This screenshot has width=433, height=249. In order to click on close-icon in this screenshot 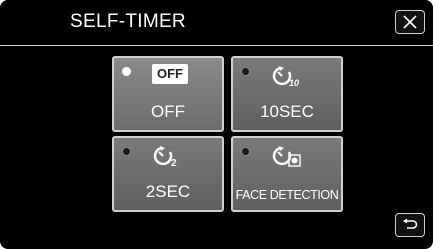, I will do `click(410, 22)`.